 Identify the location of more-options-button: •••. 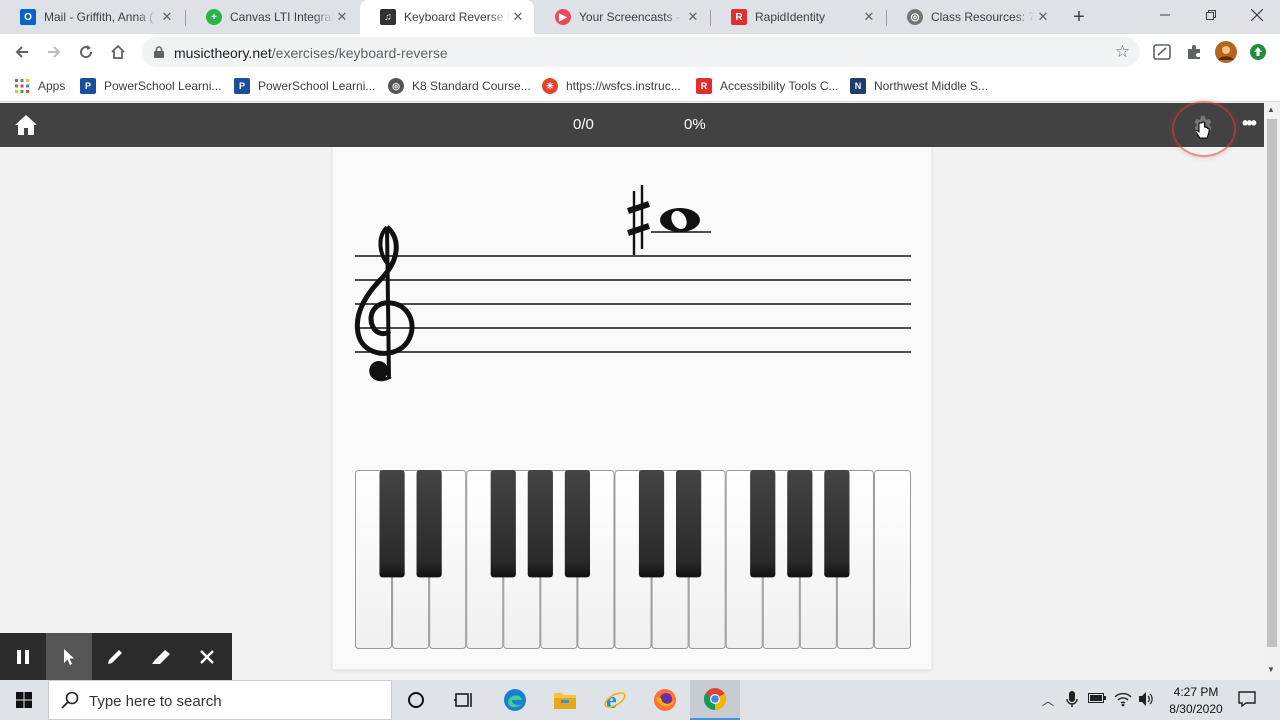
(1249, 123).